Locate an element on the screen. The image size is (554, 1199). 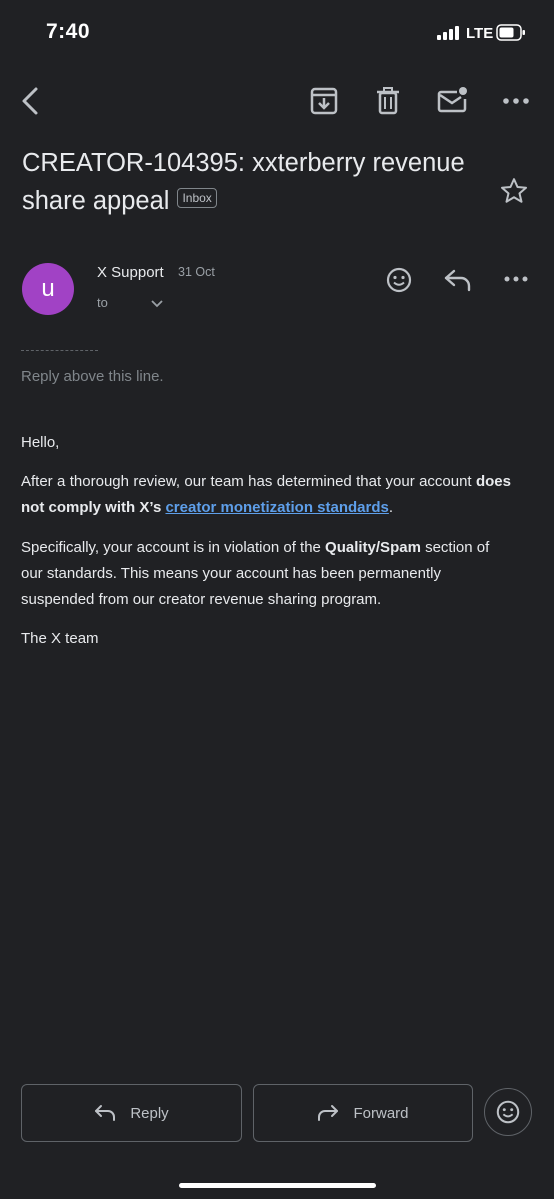
recipient-label: to is located at coordinates (102, 302).